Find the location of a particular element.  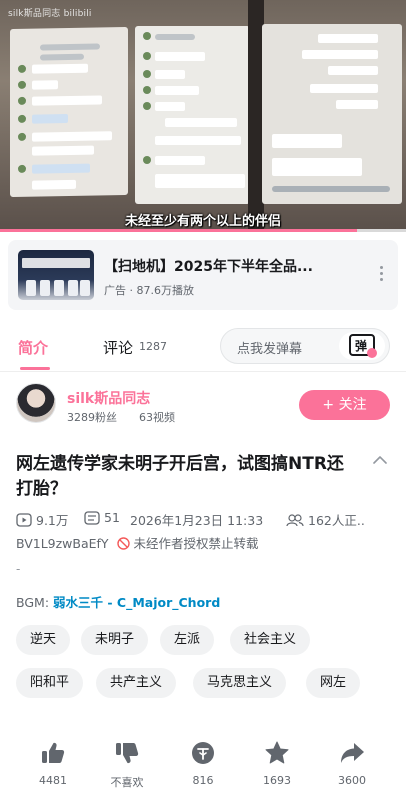

ad-thumbnail is located at coordinates (56, 275).